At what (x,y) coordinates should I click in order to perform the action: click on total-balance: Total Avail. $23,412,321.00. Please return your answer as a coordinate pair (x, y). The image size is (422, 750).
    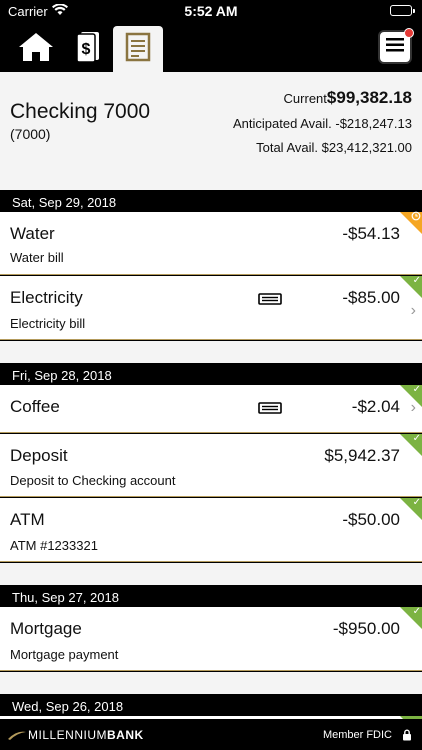
    Looking at the image, I should click on (334, 147).